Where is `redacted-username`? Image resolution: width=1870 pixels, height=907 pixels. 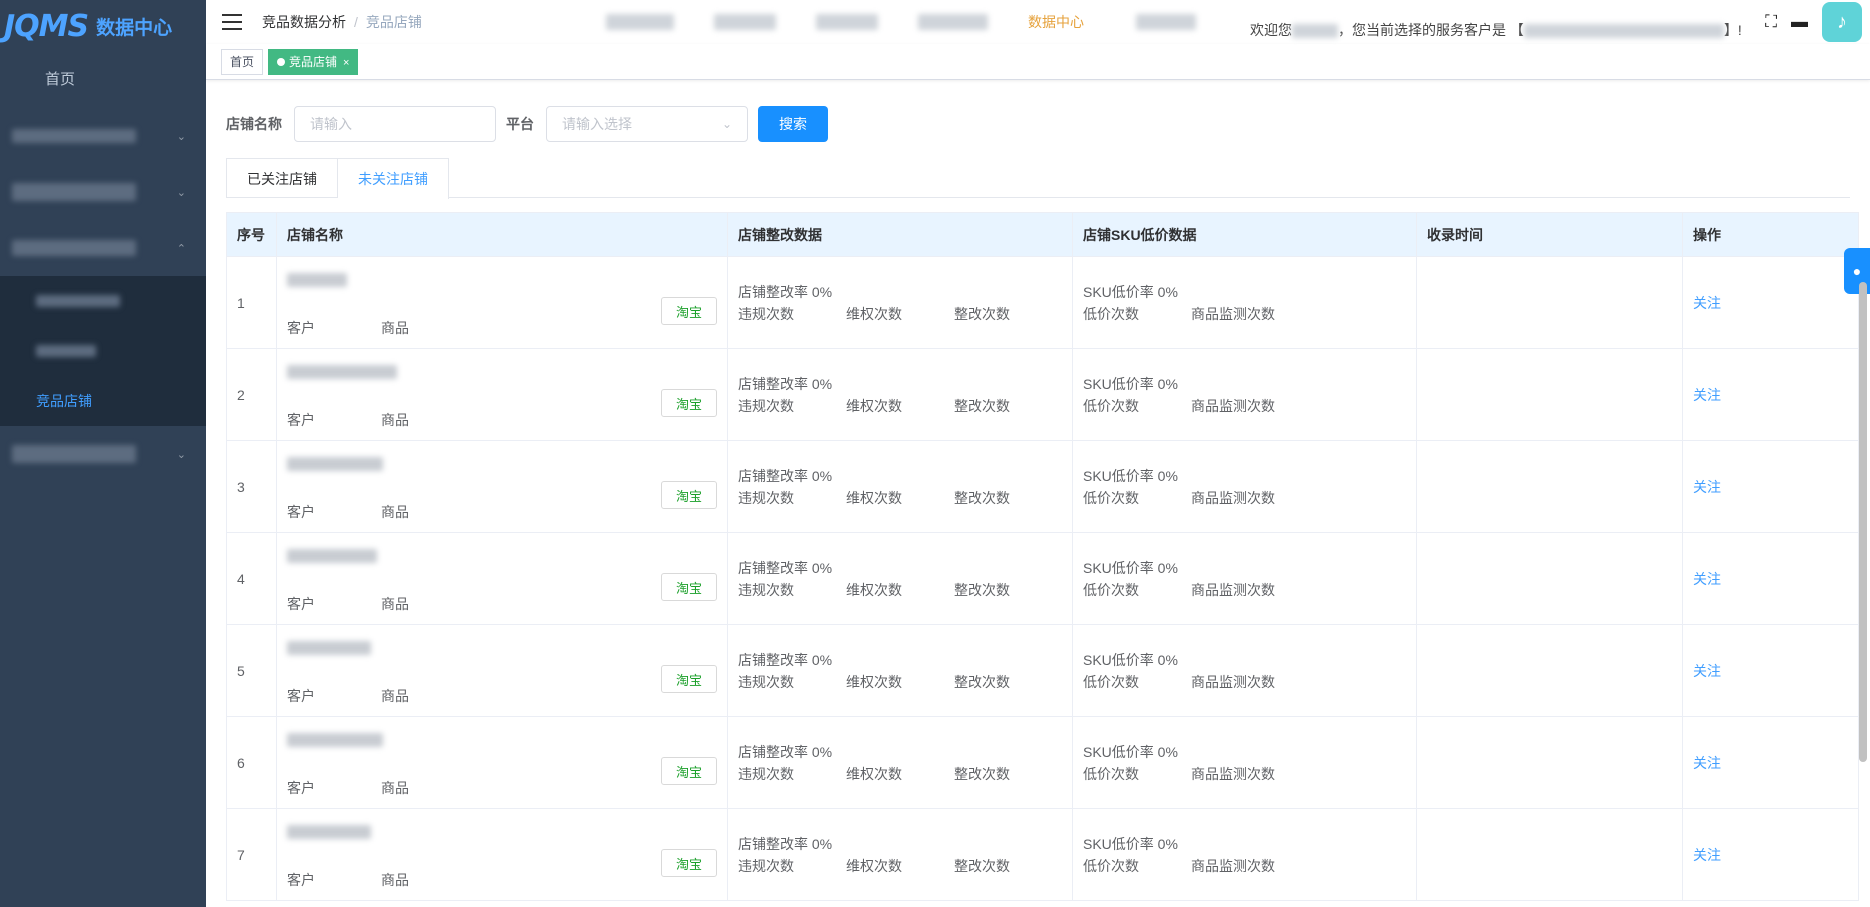
redacted-username is located at coordinates (1315, 31).